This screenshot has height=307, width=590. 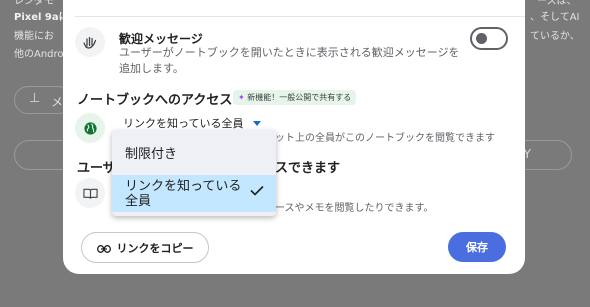 I want to click on hand-wave-icon, so click(x=90, y=42).